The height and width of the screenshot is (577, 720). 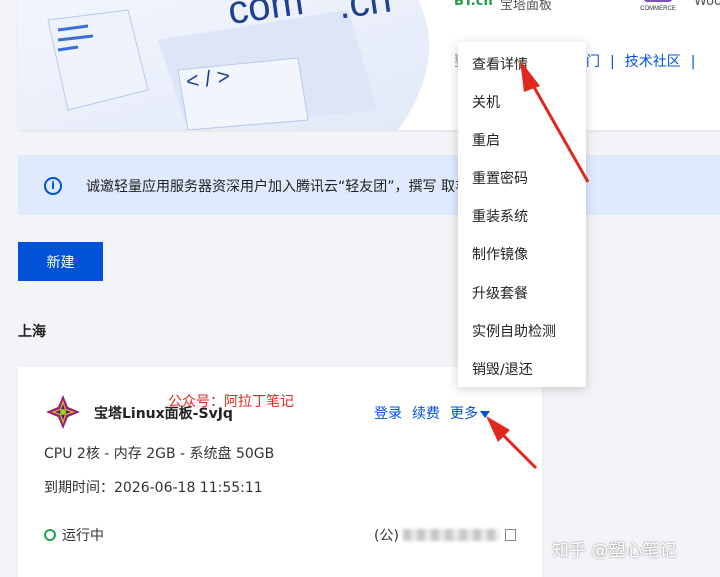 I want to click on menu-item-reset-password: 重置密码, so click(x=522, y=179).